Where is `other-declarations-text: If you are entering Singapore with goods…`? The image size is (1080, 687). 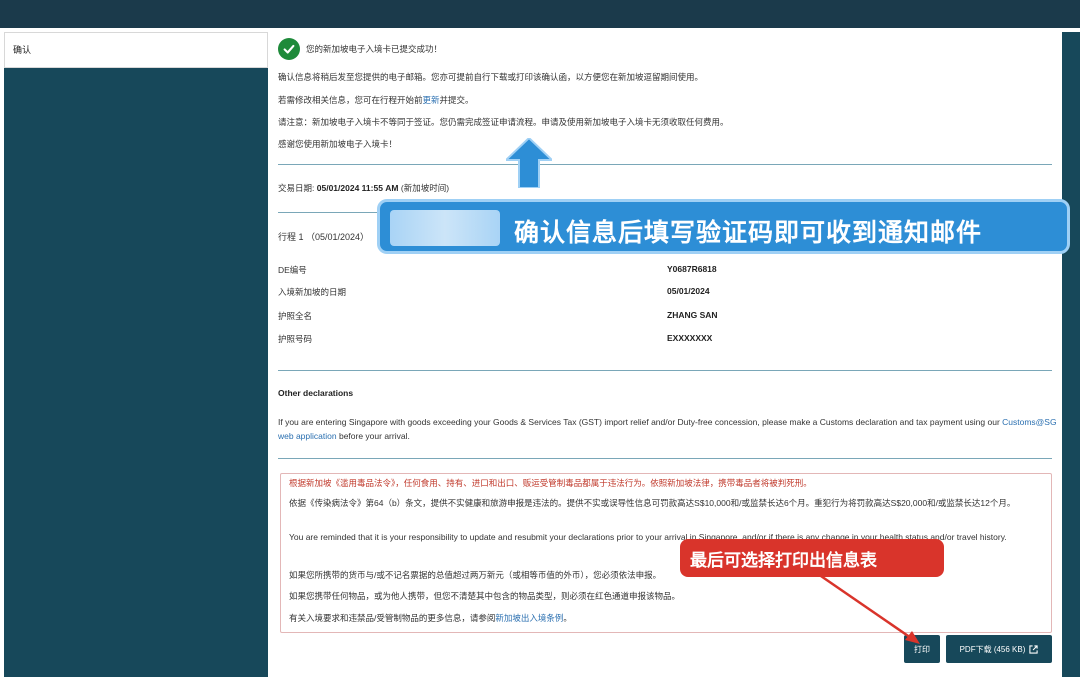
other-declarations-text: If you are entering Singapore with goods… is located at coordinates (667, 429).